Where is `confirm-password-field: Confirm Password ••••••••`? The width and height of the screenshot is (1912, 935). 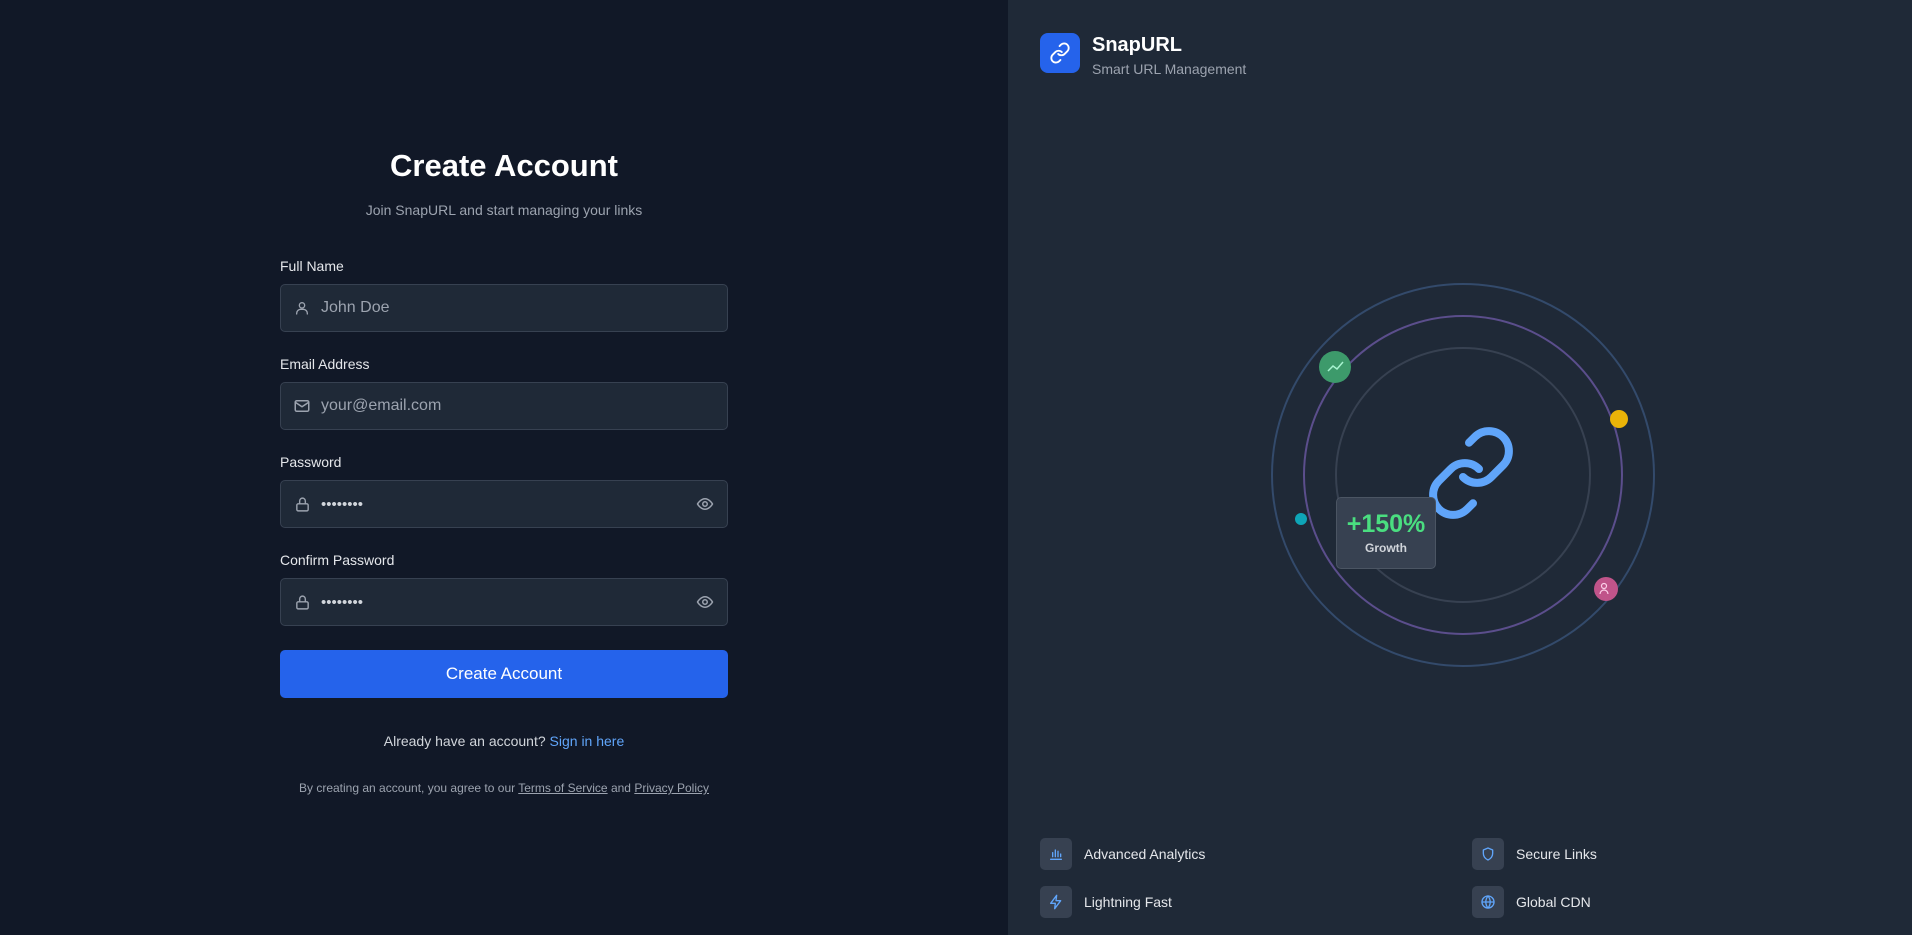 confirm-password-field: Confirm Password •••••••• is located at coordinates (504, 588).